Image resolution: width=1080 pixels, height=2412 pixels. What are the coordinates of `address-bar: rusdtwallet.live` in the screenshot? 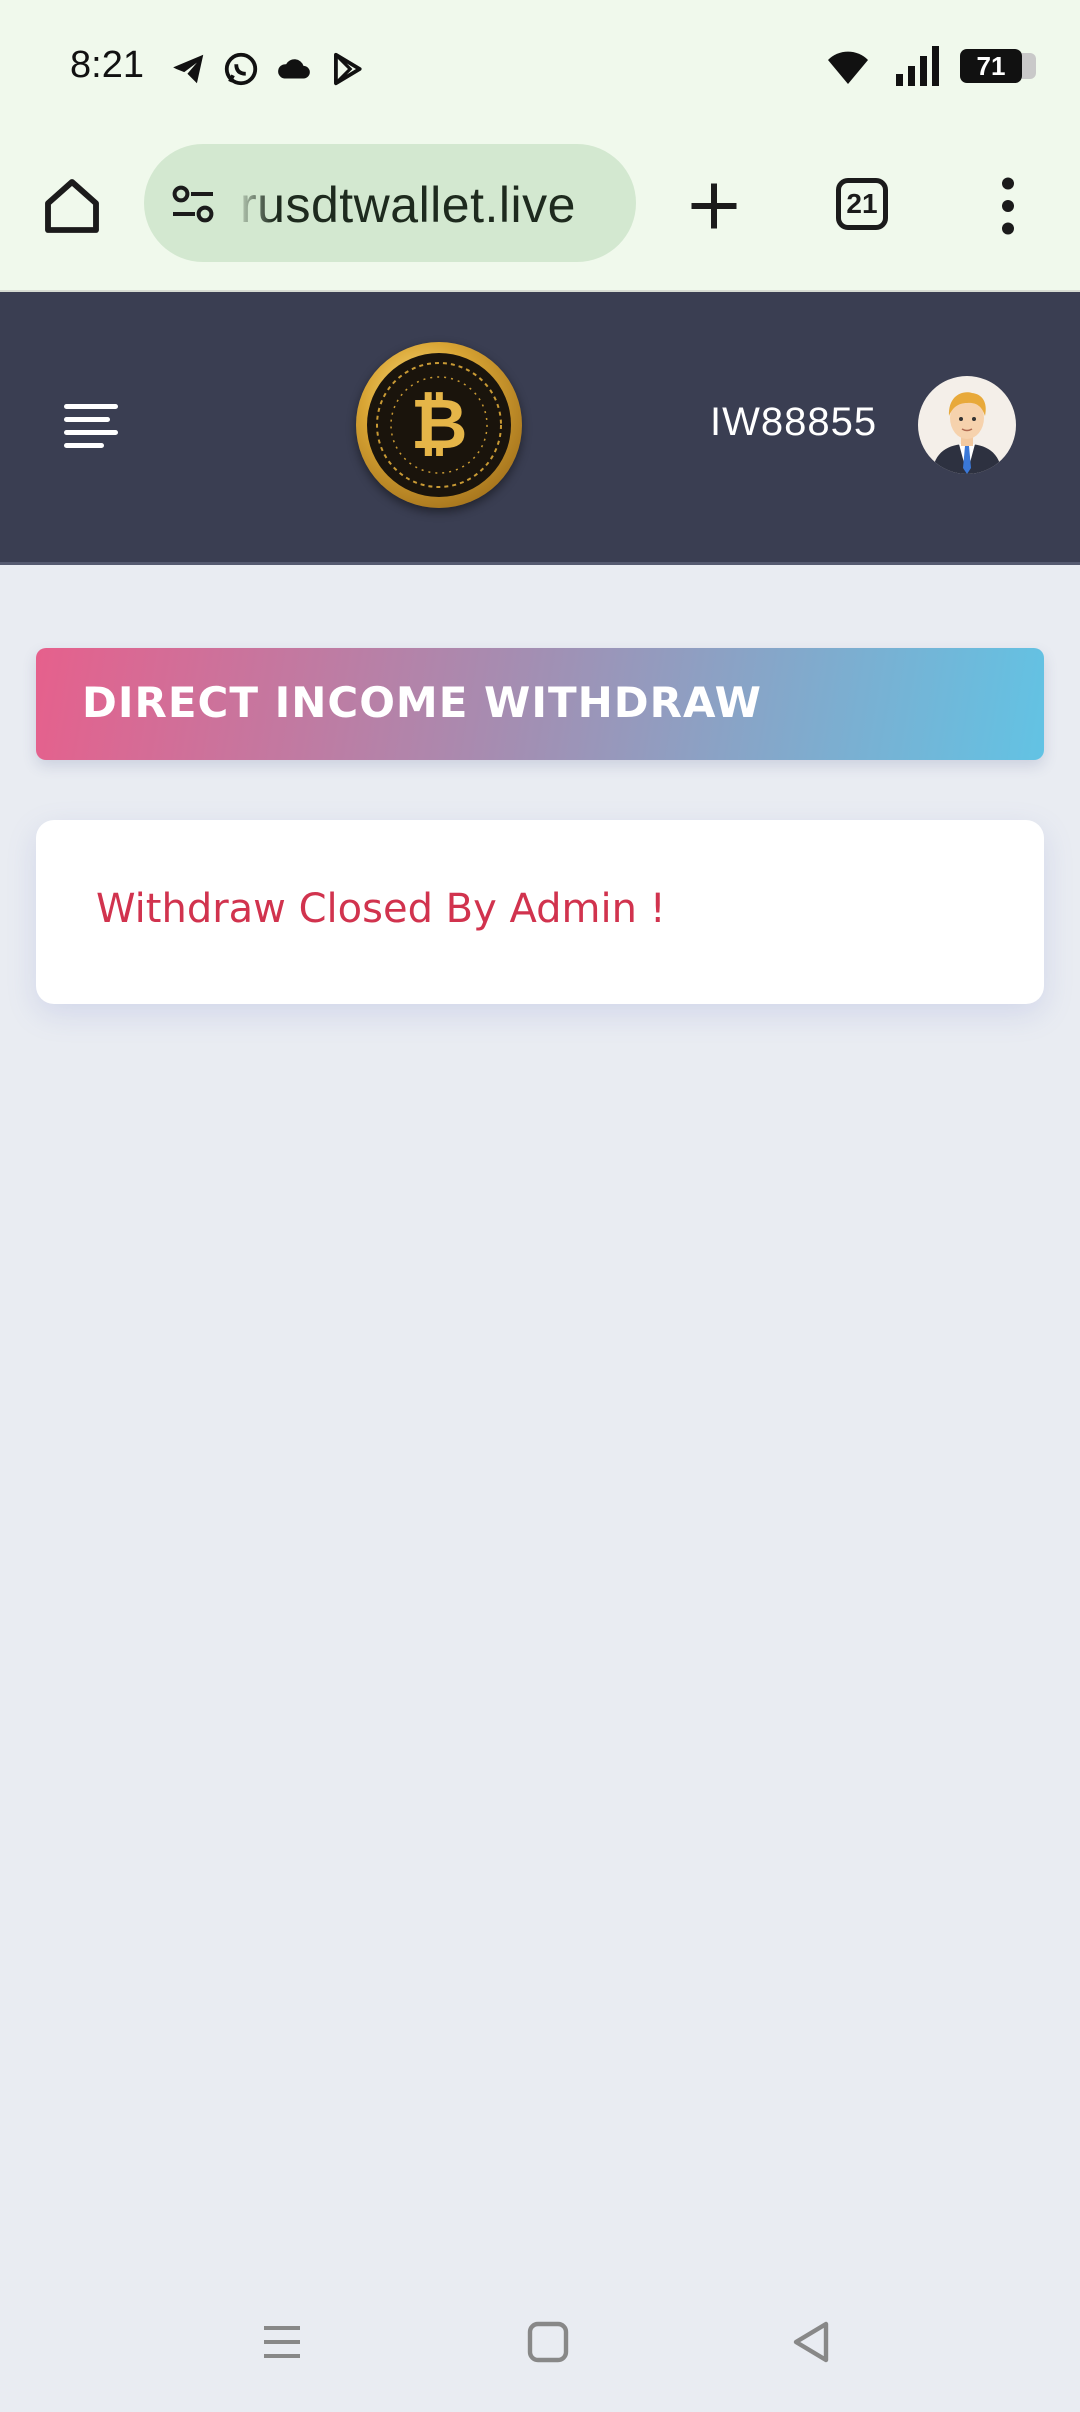 It's located at (390, 203).